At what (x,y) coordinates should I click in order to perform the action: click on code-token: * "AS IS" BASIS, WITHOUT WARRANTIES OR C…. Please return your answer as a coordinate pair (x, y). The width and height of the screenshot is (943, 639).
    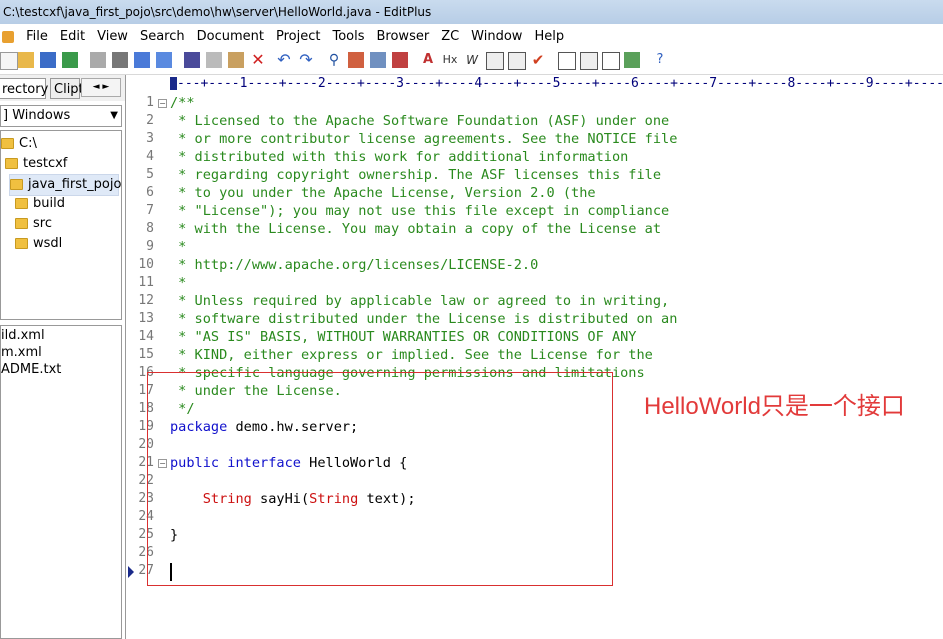
    Looking at the image, I should click on (403, 337).